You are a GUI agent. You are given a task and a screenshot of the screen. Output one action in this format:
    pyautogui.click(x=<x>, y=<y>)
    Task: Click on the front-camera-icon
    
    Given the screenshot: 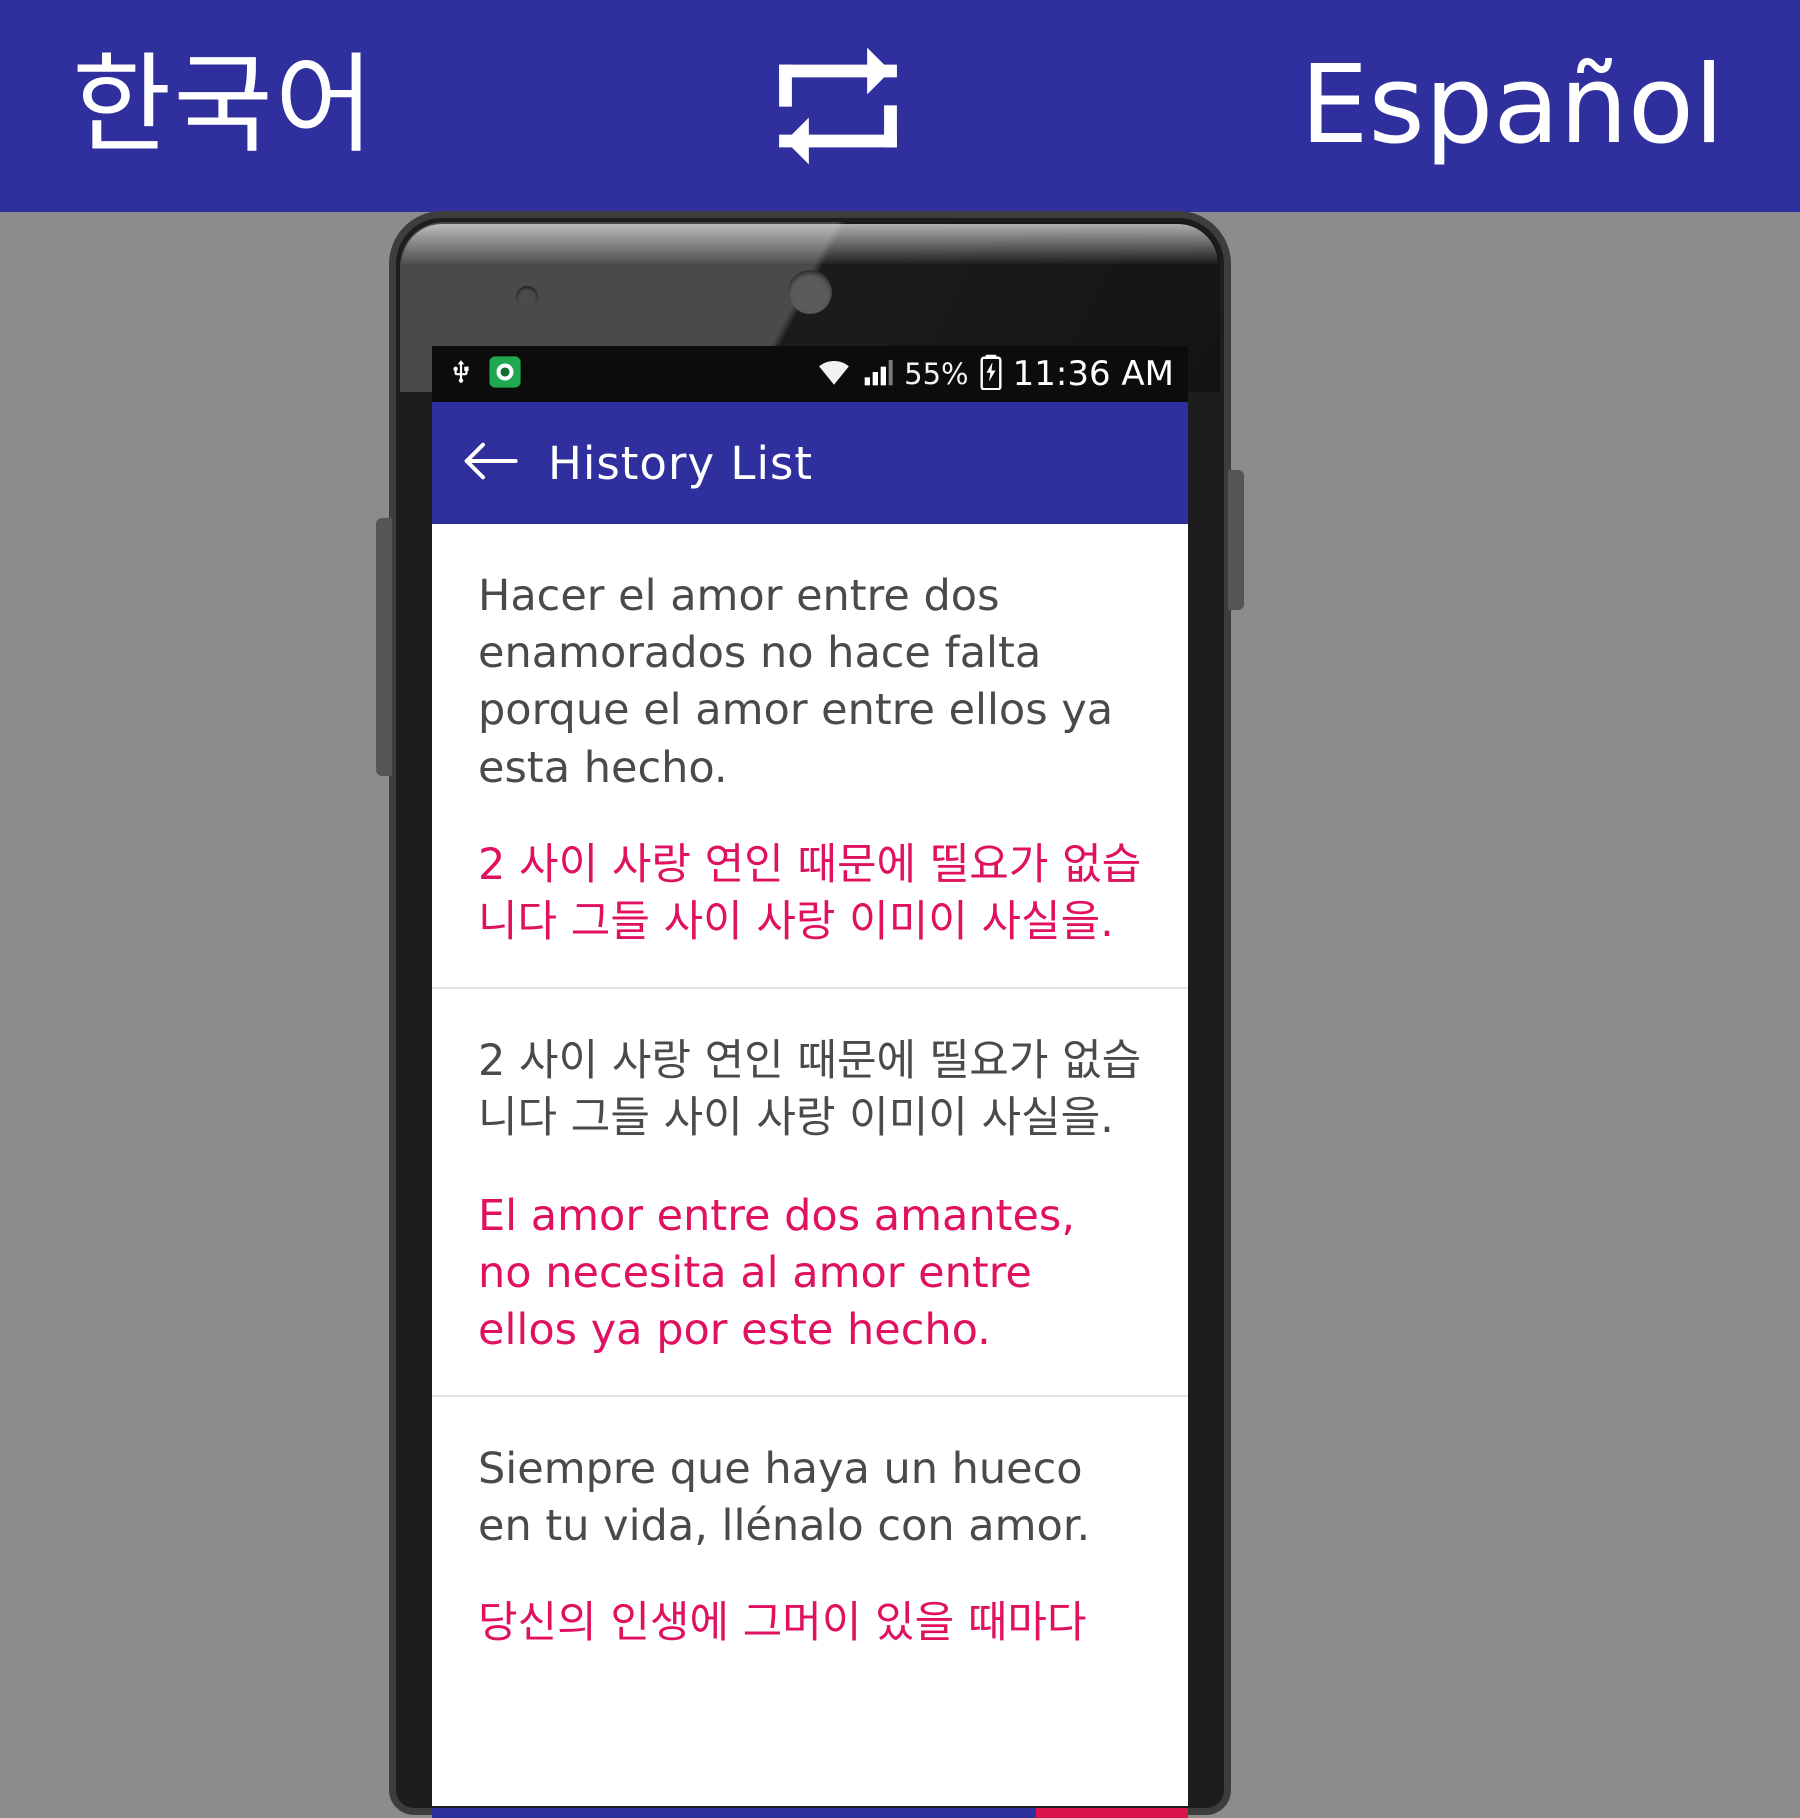 What is the action you would take?
    pyautogui.click(x=527, y=297)
    